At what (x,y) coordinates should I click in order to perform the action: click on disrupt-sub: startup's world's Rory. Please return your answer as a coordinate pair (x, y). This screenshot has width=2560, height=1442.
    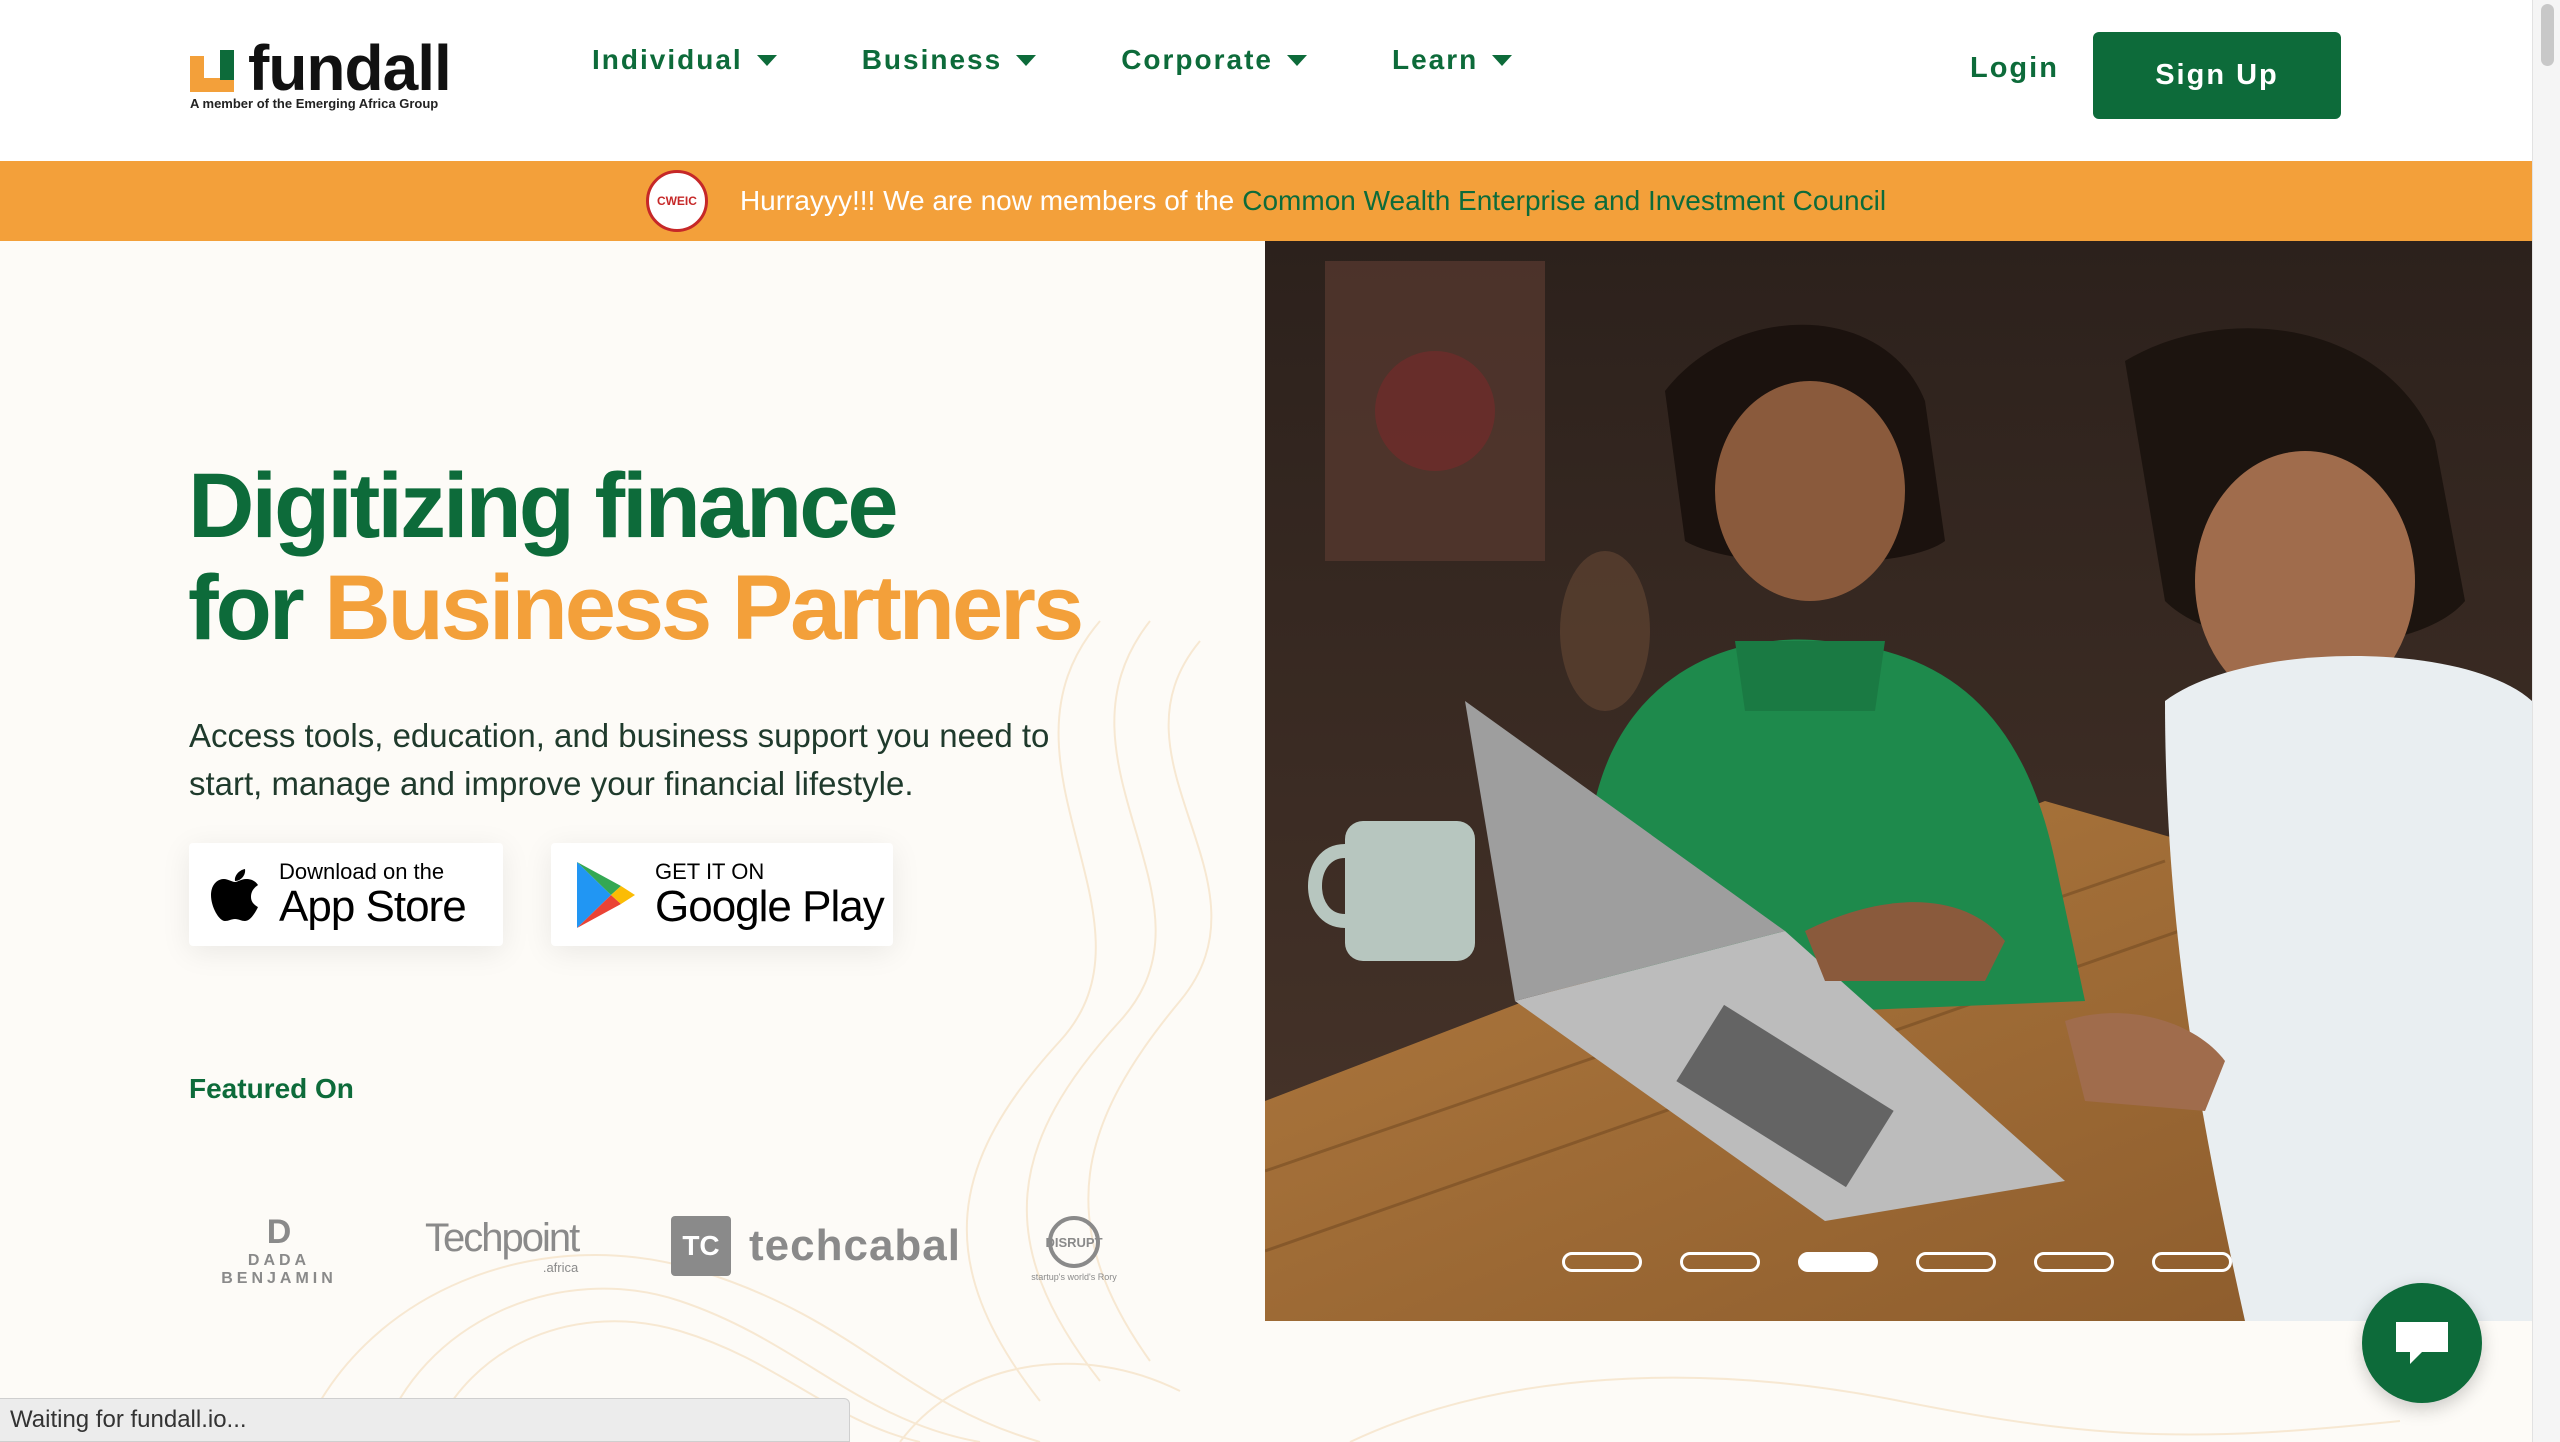
    Looking at the image, I should click on (1074, 1277).